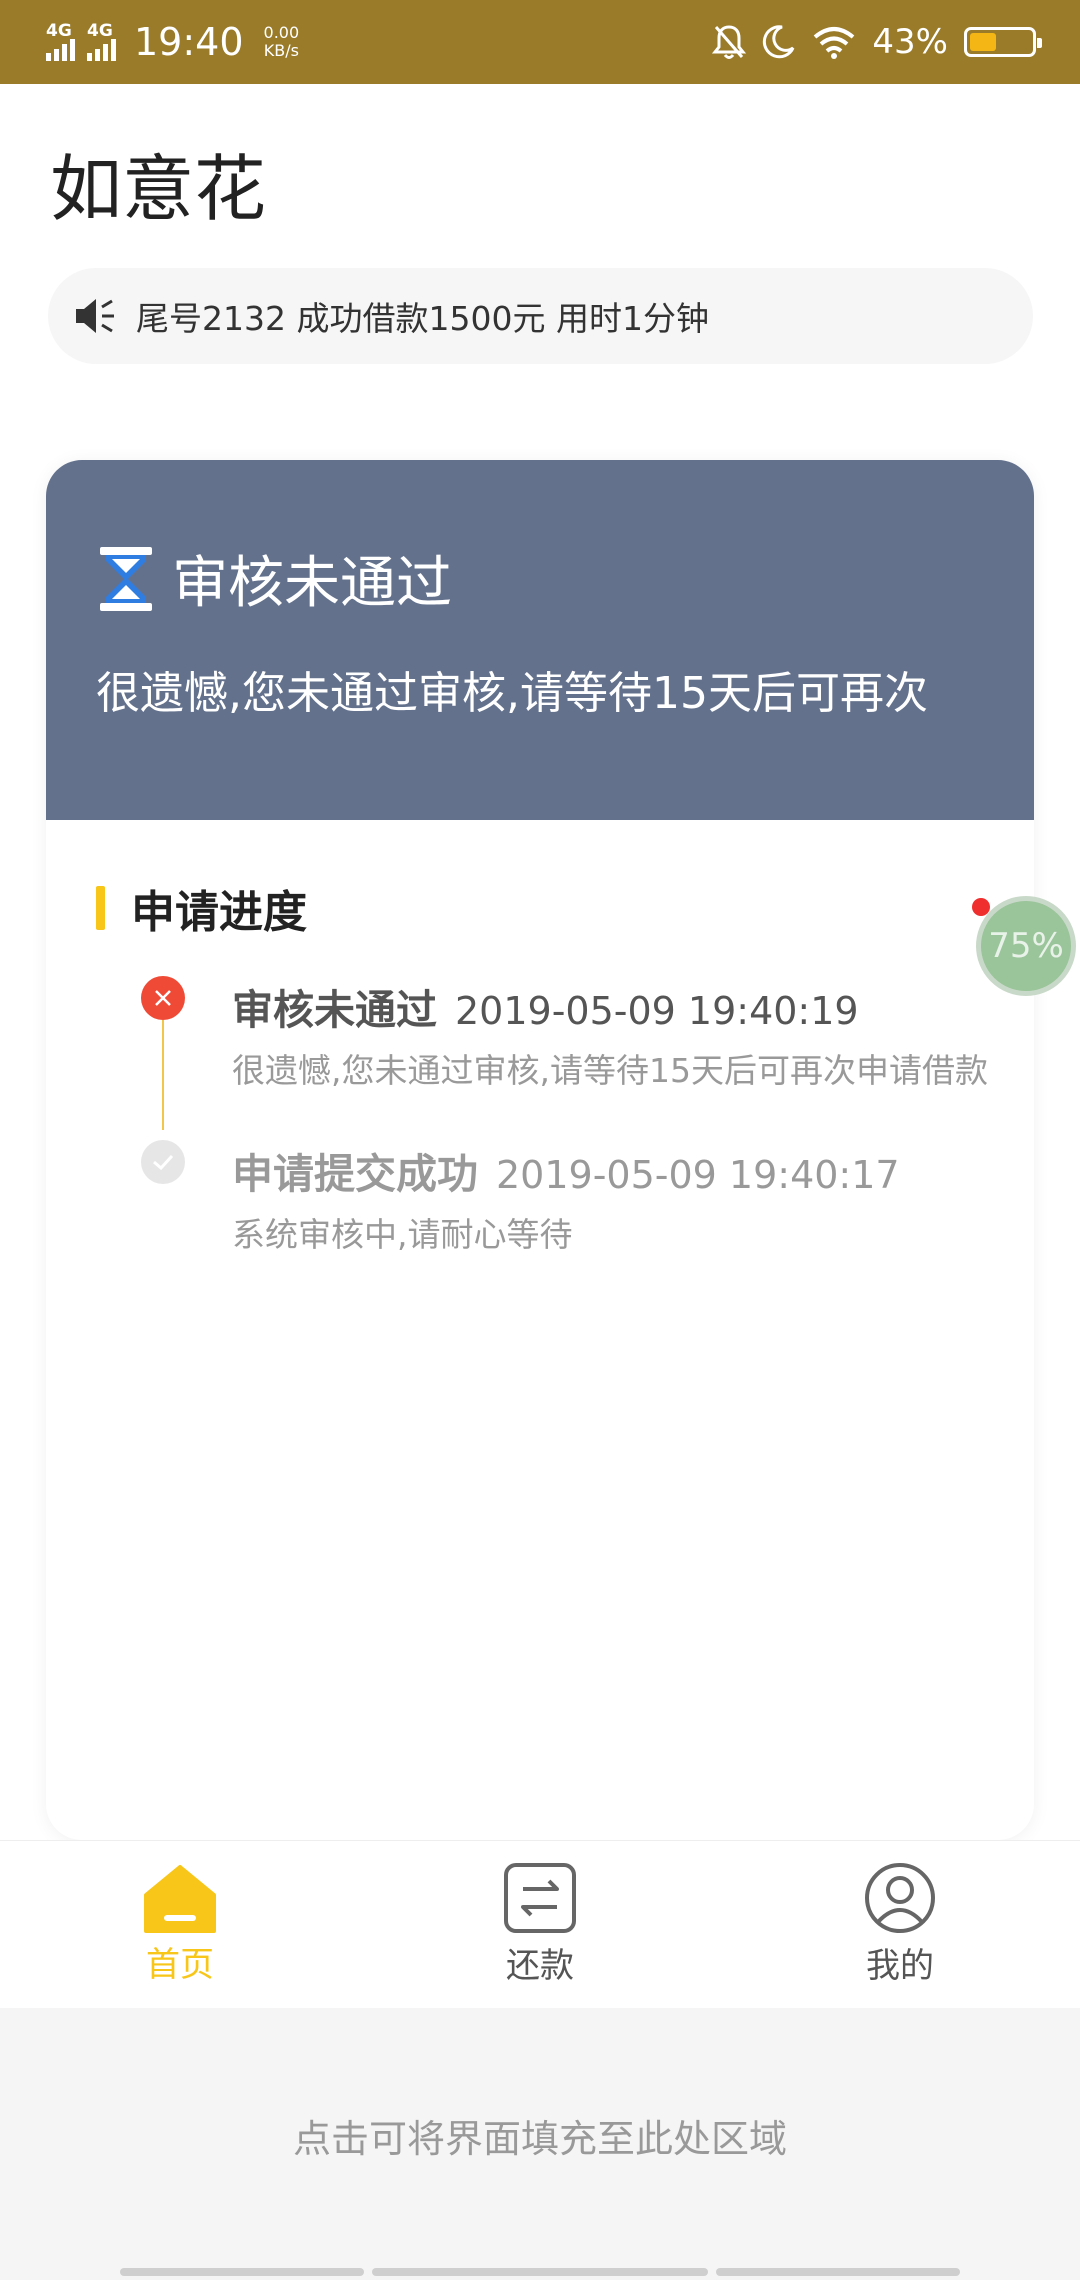 The image size is (1080, 2280). I want to click on tab-mine: 我的, so click(900, 1924).